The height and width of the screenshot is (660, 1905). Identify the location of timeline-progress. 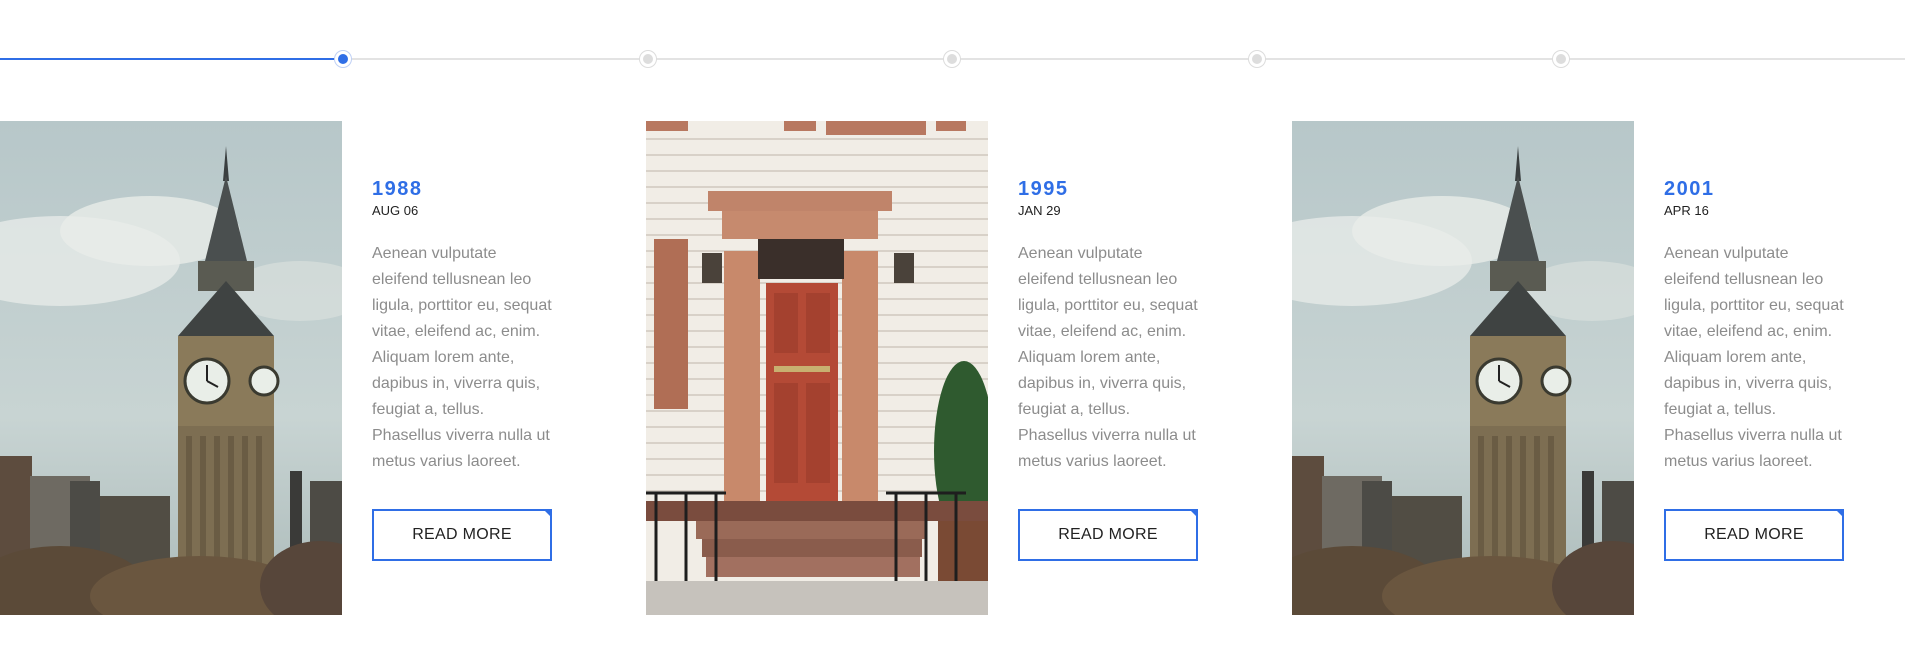
(171, 59).